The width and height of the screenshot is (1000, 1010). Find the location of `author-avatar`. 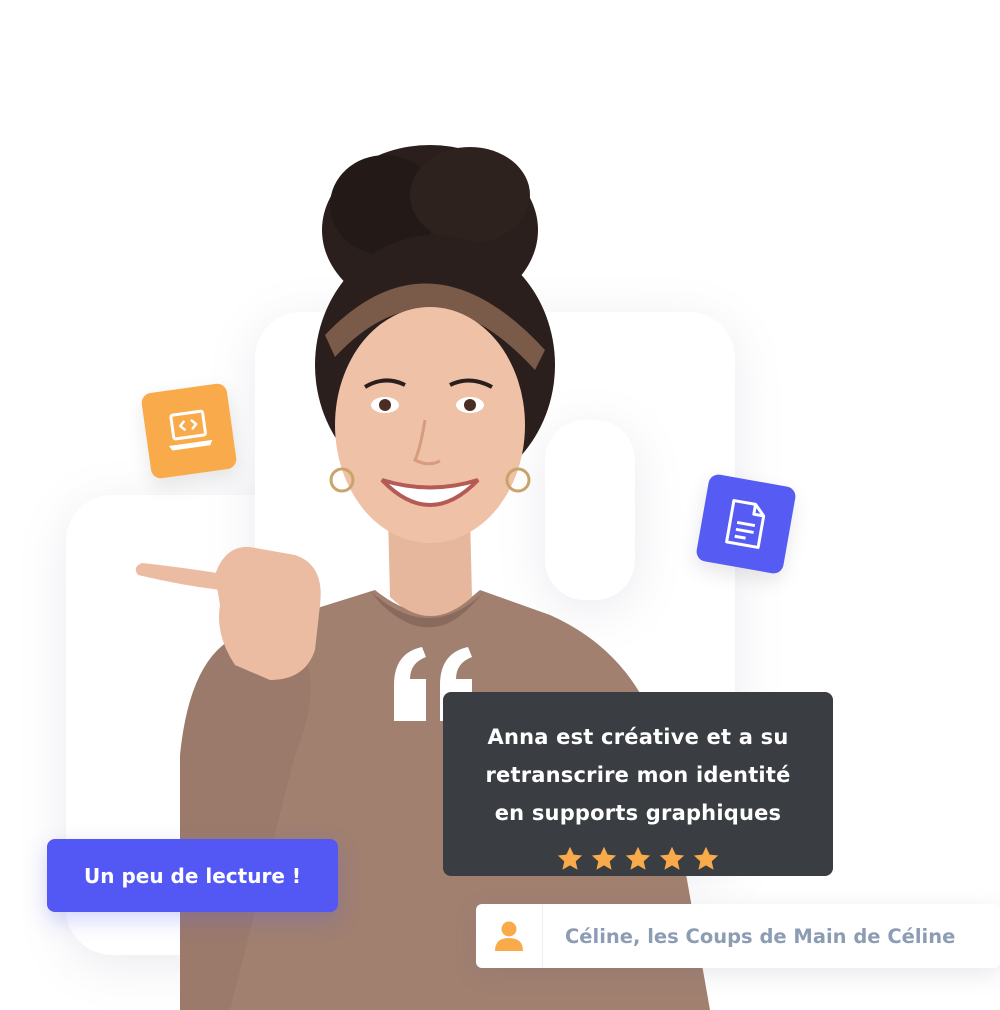

author-avatar is located at coordinates (509, 936).